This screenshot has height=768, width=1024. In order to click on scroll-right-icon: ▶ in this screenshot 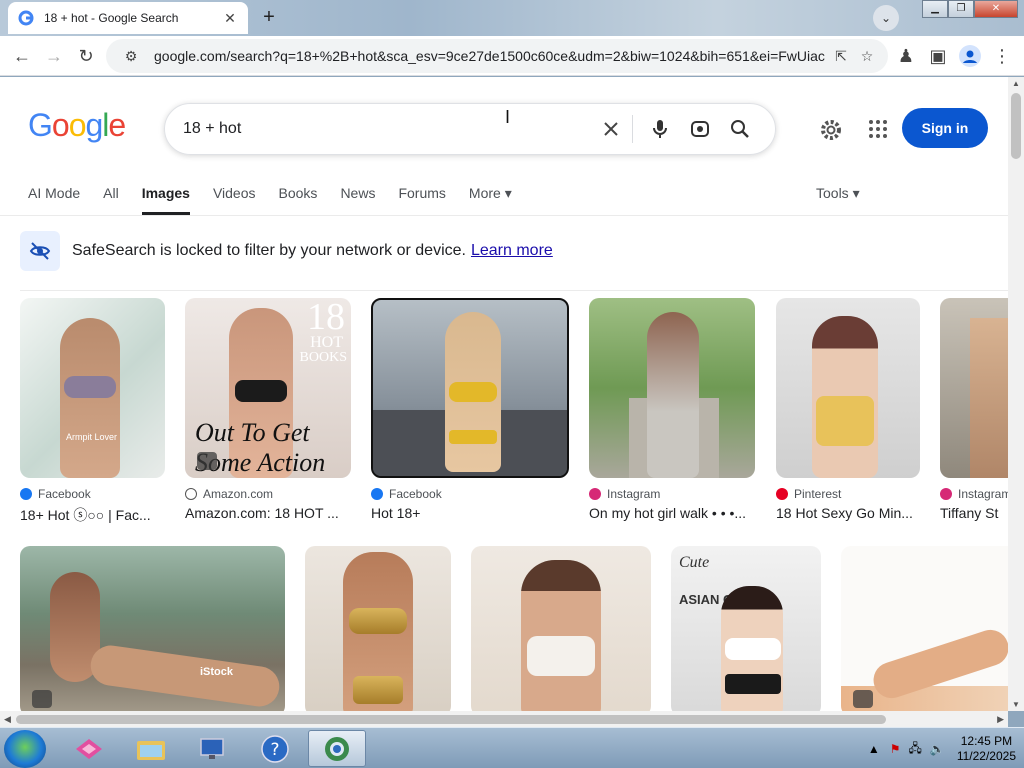, I will do `click(1000, 719)`.